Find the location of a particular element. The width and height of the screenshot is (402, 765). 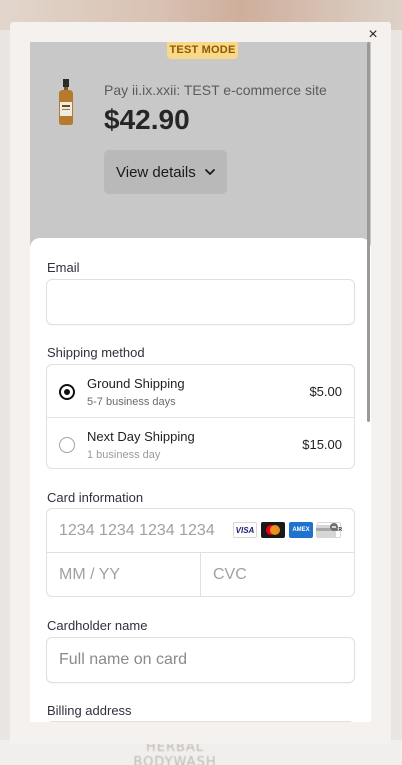

shipping-option-eta: 1 business day is located at coordinates (124, 455).